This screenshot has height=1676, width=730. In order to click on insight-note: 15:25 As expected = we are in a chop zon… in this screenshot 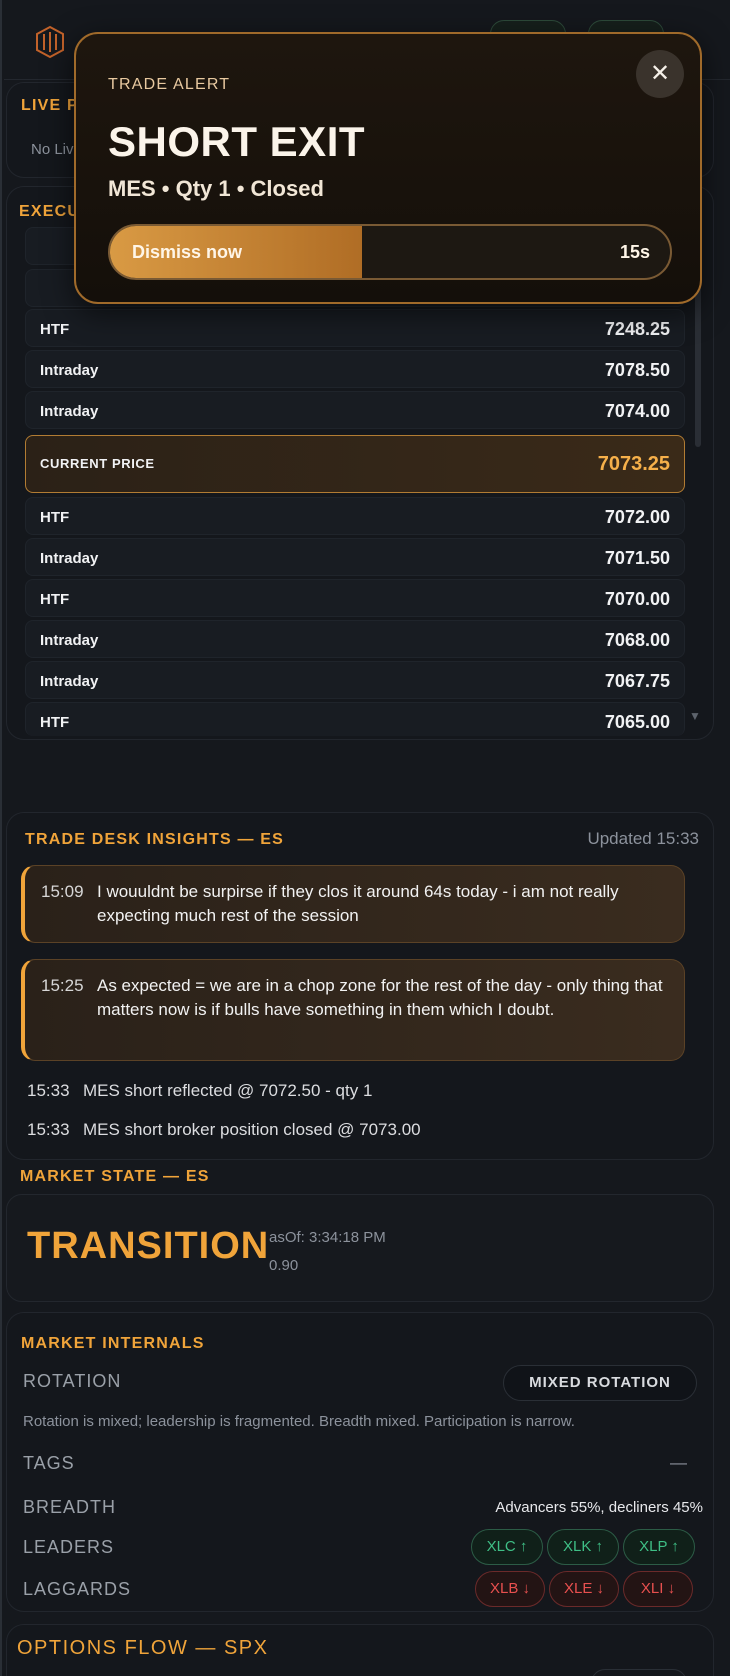, I will do `click(353, 1010)`.